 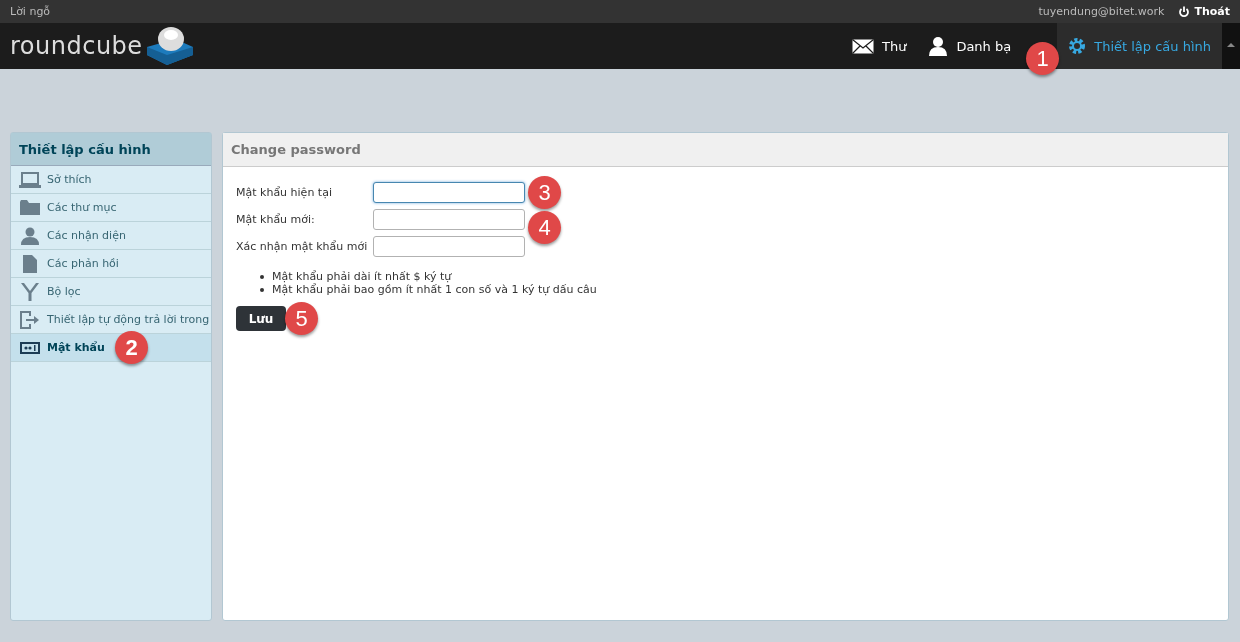 What do you see at coordinates (131, 347) in the screenshot?
I see `callout-badge: 2` at bounding box center [131, 347].